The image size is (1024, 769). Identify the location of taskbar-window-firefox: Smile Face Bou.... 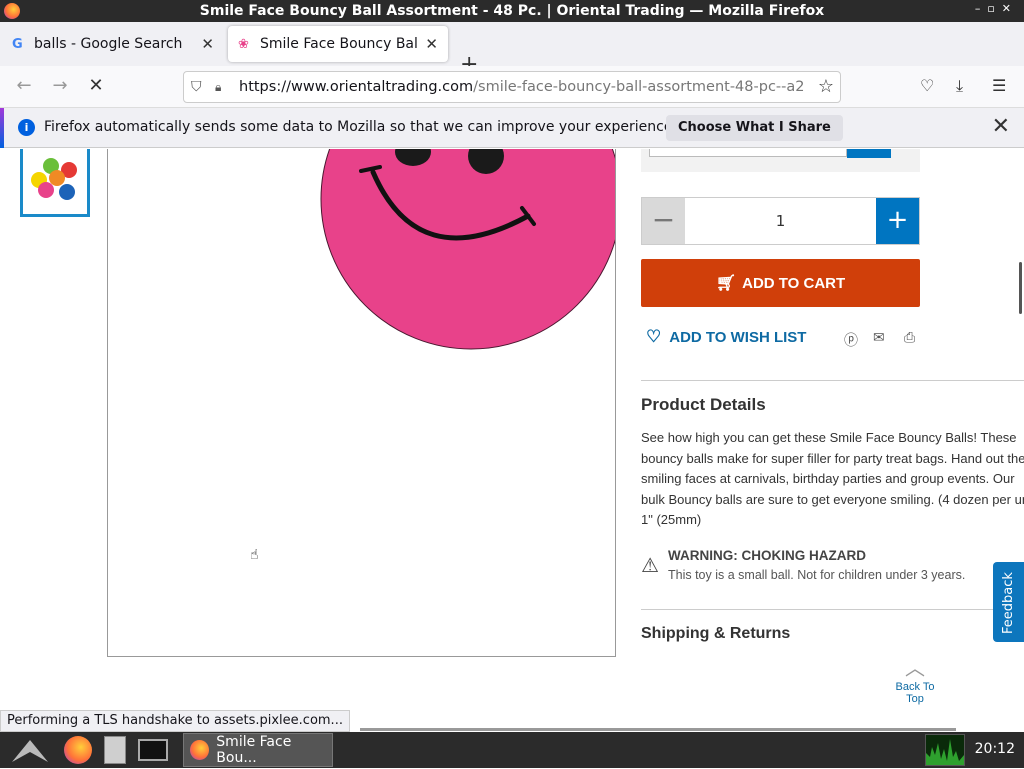
(258, 750).